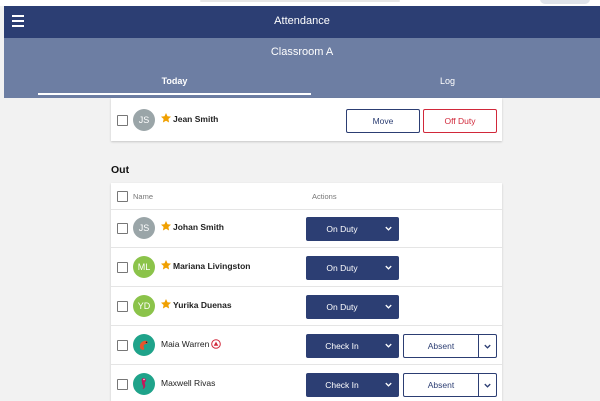 This screenshot has height=401, width=600. I want to click on app-bar: Attendance, so click(302, 22).